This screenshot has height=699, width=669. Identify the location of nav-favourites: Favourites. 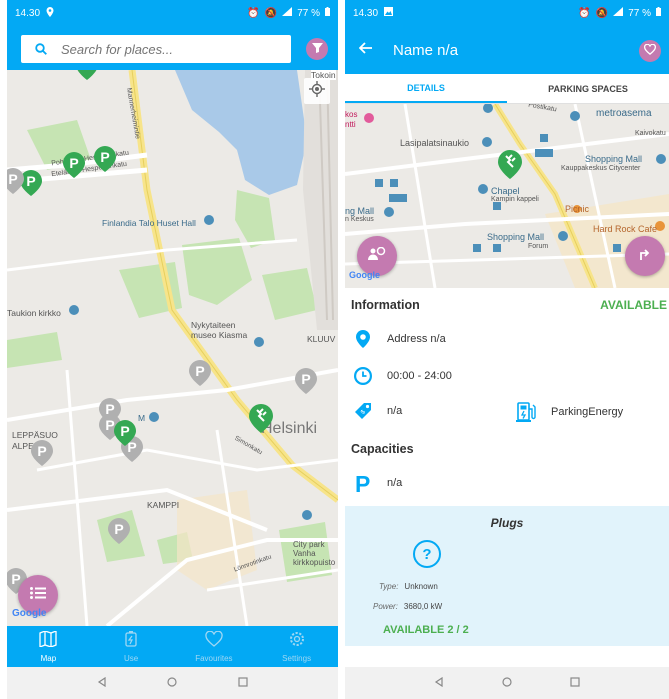
(214, 646).